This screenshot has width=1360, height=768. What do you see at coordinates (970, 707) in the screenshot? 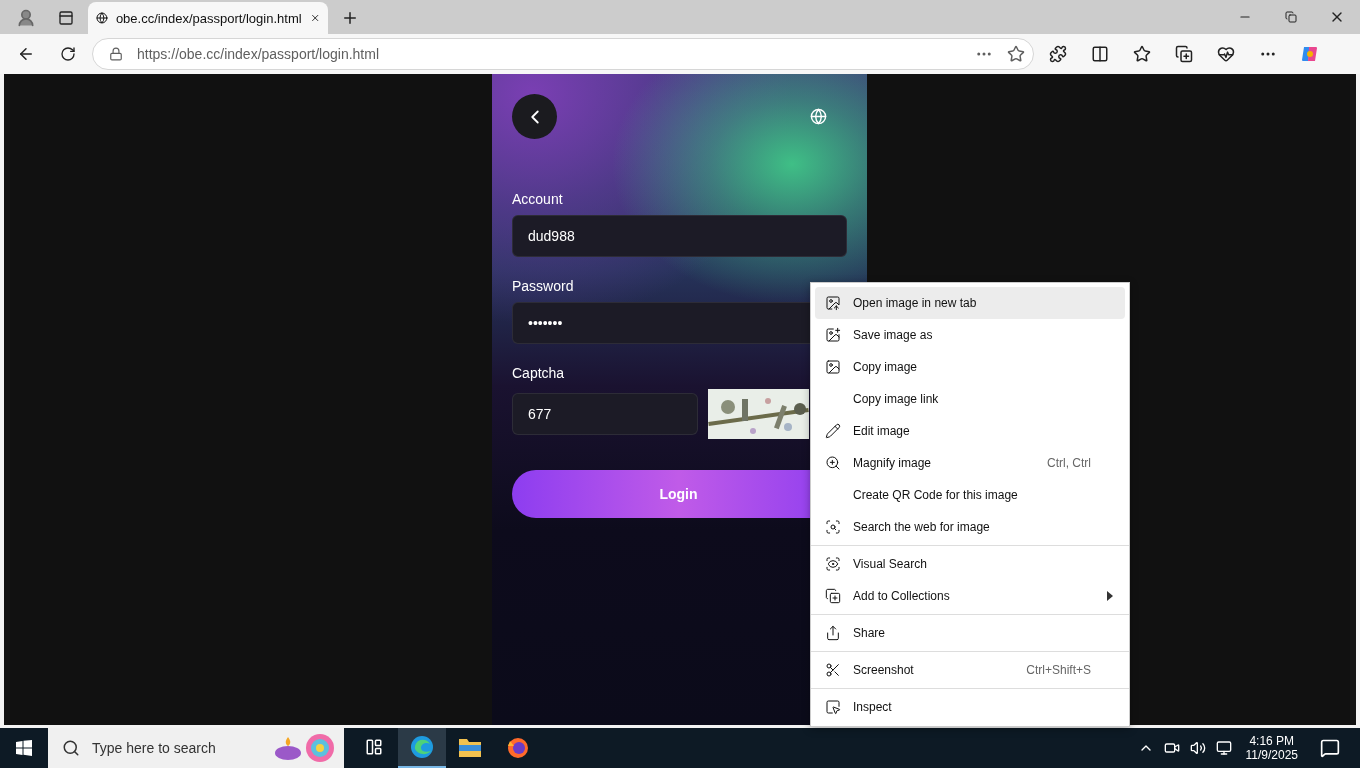
I see `menu-item: Inspect` at bounding box center [970, 707].